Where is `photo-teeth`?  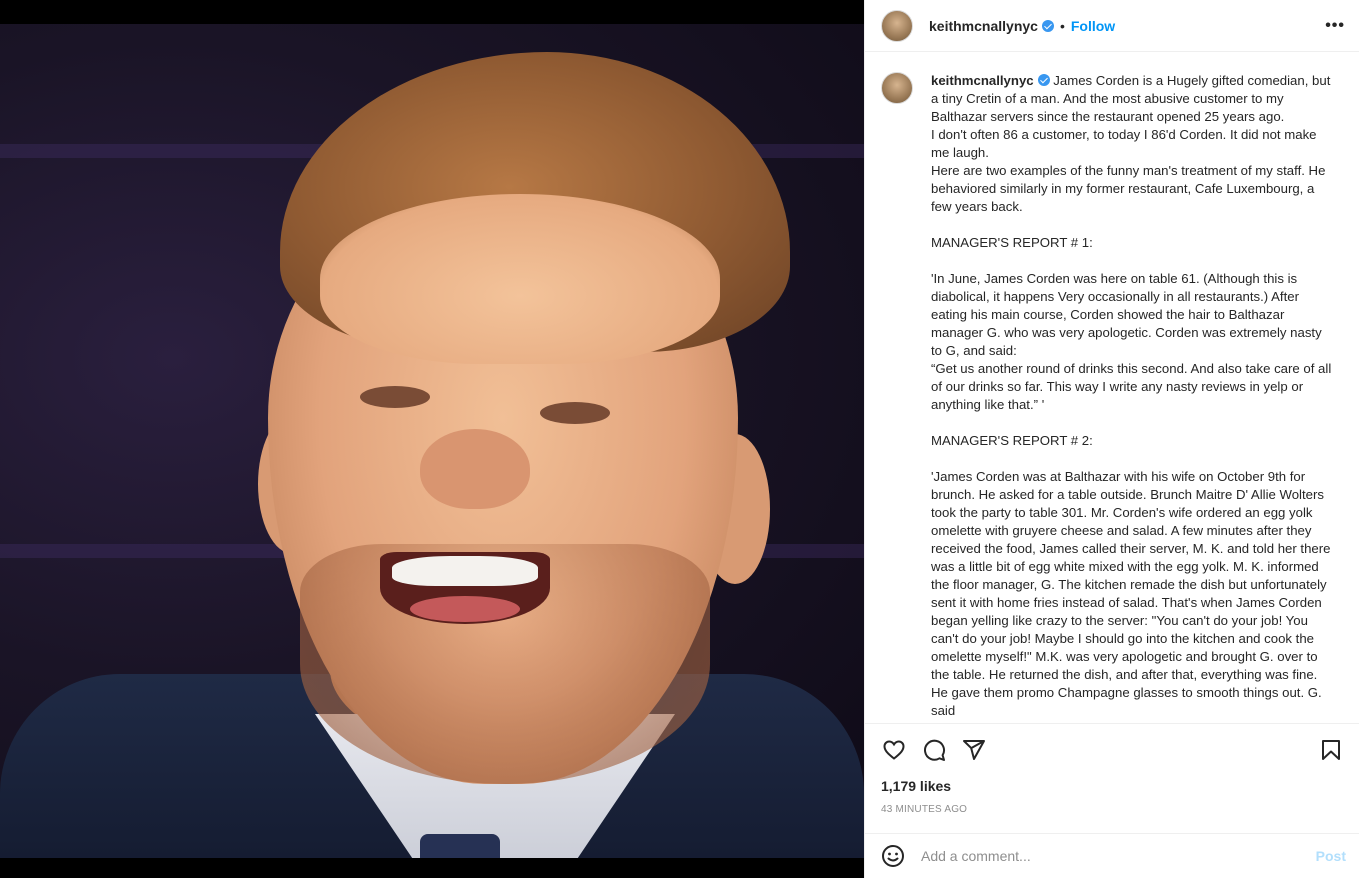 photo-teeth is located at coordinates (465, 571).